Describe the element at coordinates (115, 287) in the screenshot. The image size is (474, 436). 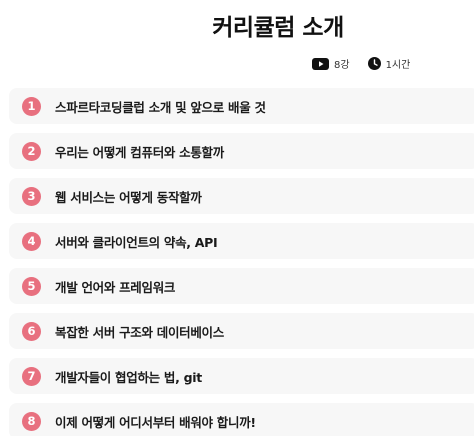
I see `curriculum-item-label: 개발 언어와 프레임워크` at that location.